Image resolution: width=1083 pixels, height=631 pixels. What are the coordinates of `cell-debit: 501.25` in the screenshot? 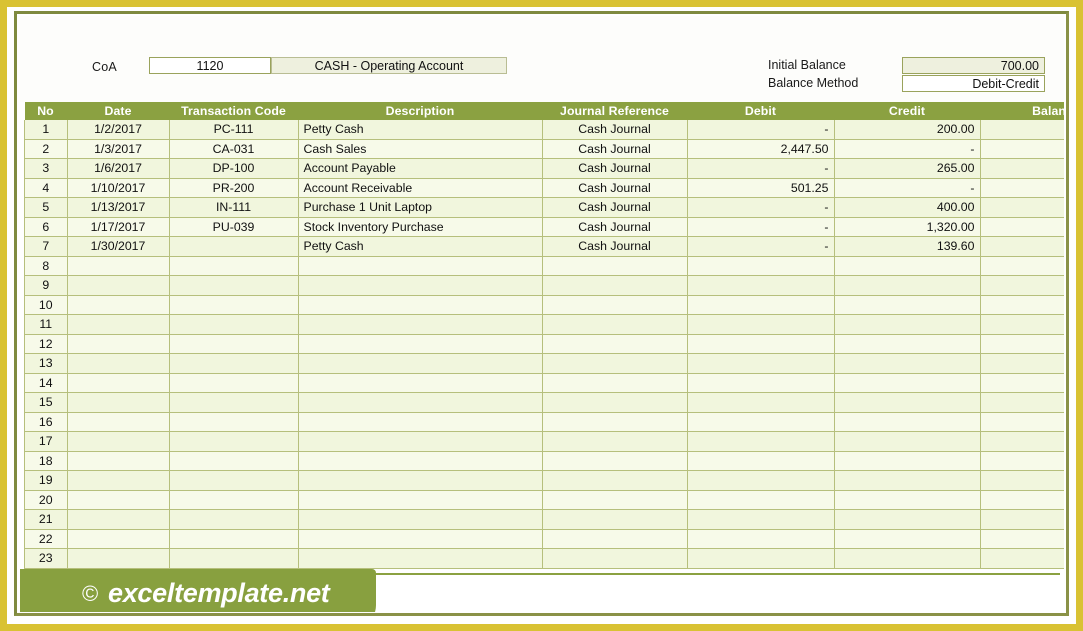 It's located at (761, 188).